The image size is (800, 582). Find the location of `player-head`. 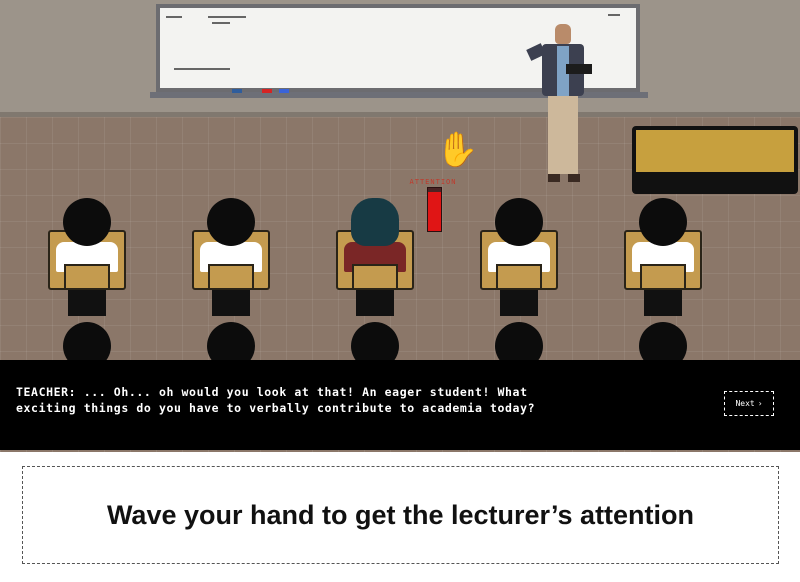

player-head is located at coordinates (375, 222).